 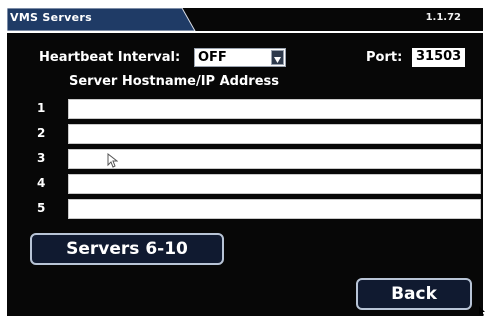 What do you see at coordinates (443, 17) in the screenshot?
I see `version-label: 1.1.72` at bounding box center [443, 17].